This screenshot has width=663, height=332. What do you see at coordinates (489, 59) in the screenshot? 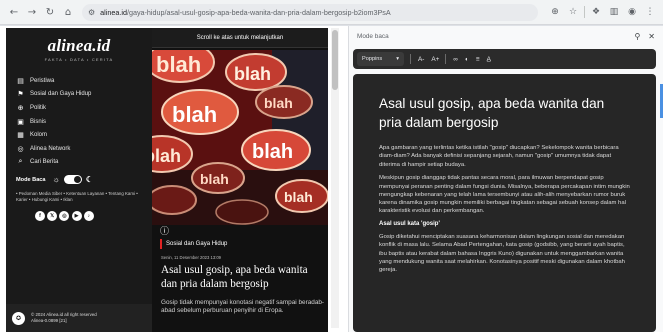
I see `letter-spacing-icon: A̲` at bounding box center [489, 59].